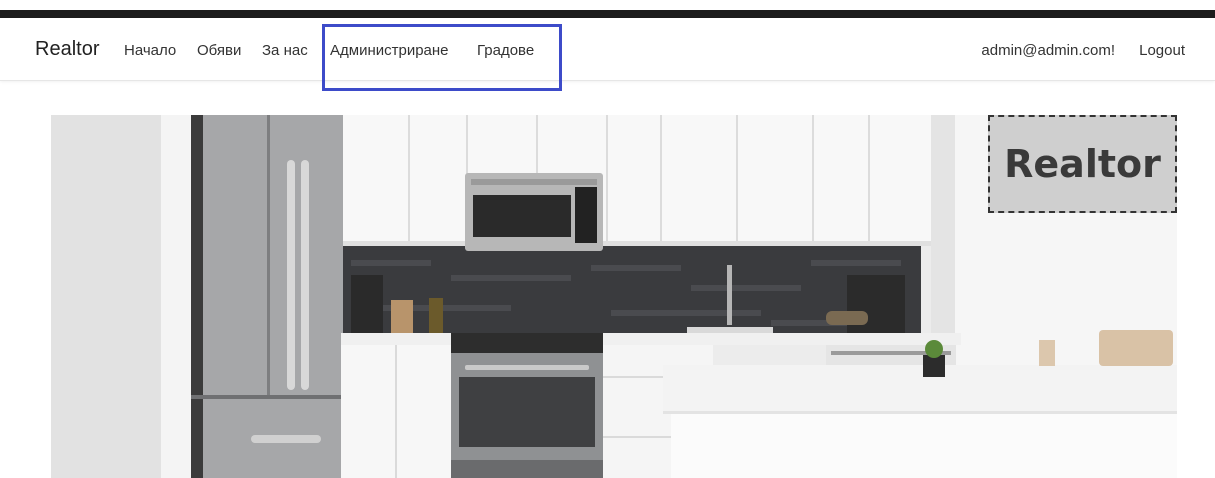 The width and height of the screenshot is (1215, 478). What do you see at coordinates (67, 49) in the screenshot?
I see `navbar-brand: Realtor` at bounding box center [67, 49].